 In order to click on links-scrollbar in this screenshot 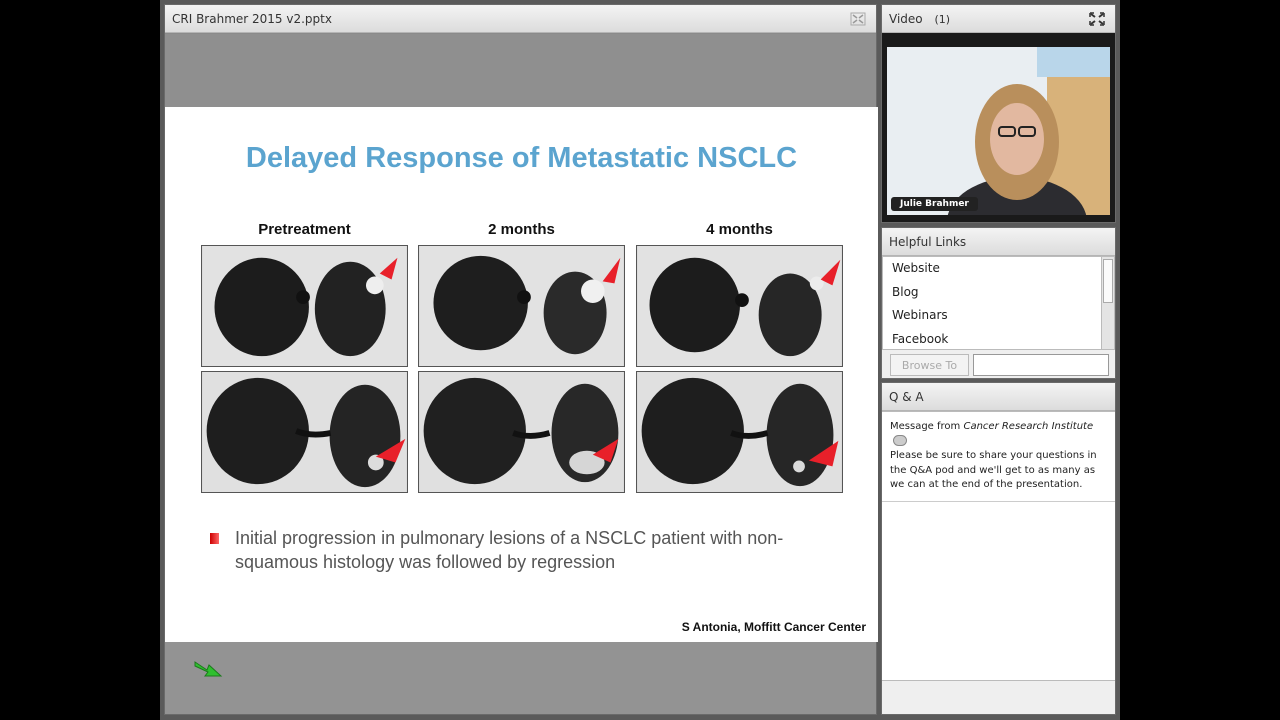, I will do `click(1108, 303)`.